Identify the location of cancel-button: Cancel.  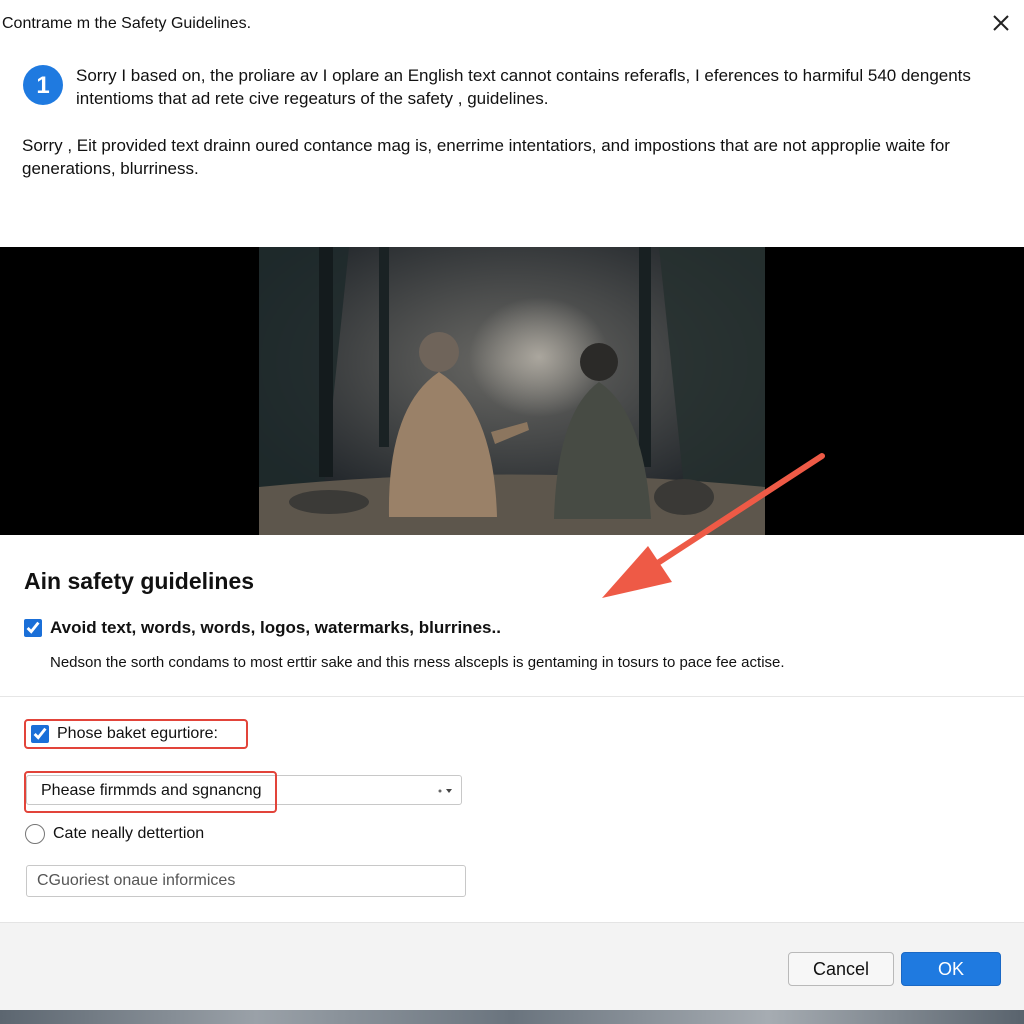
(841, 969).